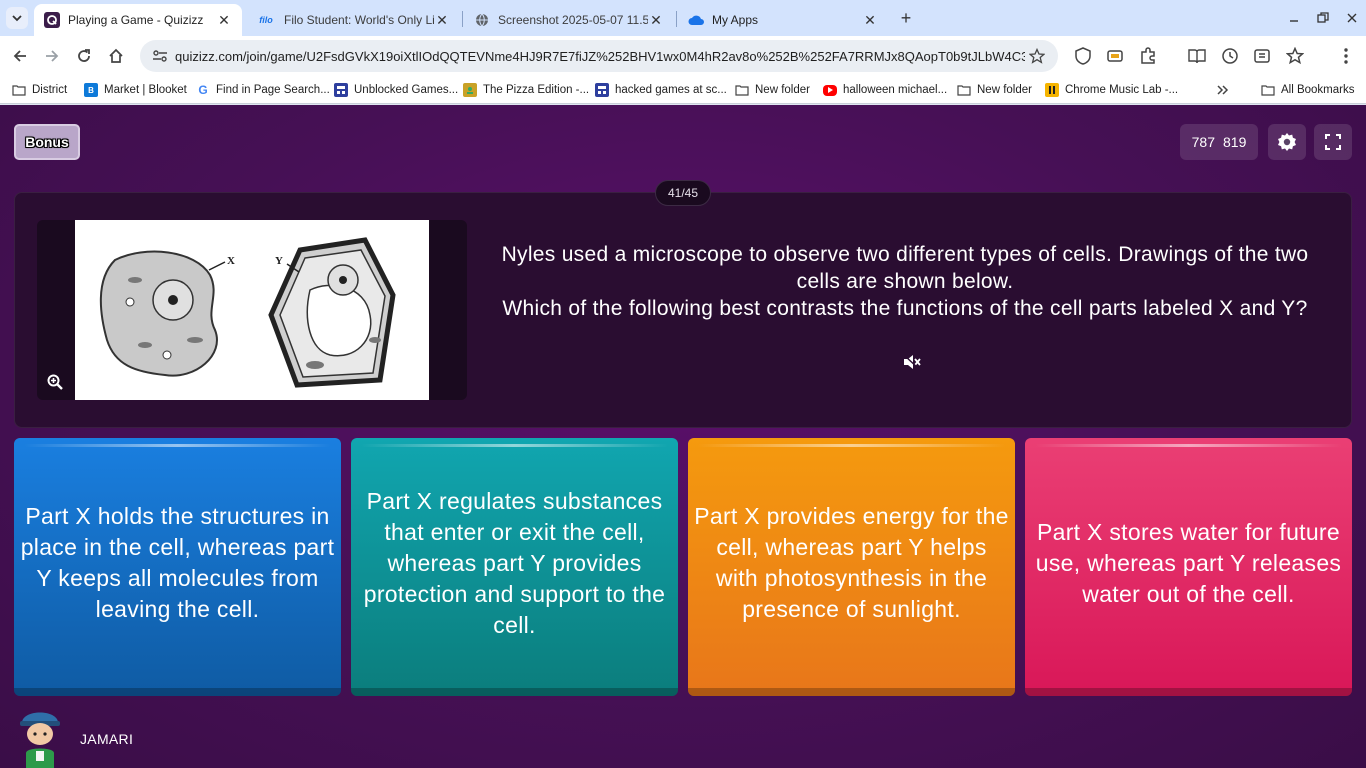 This screenshot has height=768, width=1366. I want to click on close-icon, so click(1352, 18).